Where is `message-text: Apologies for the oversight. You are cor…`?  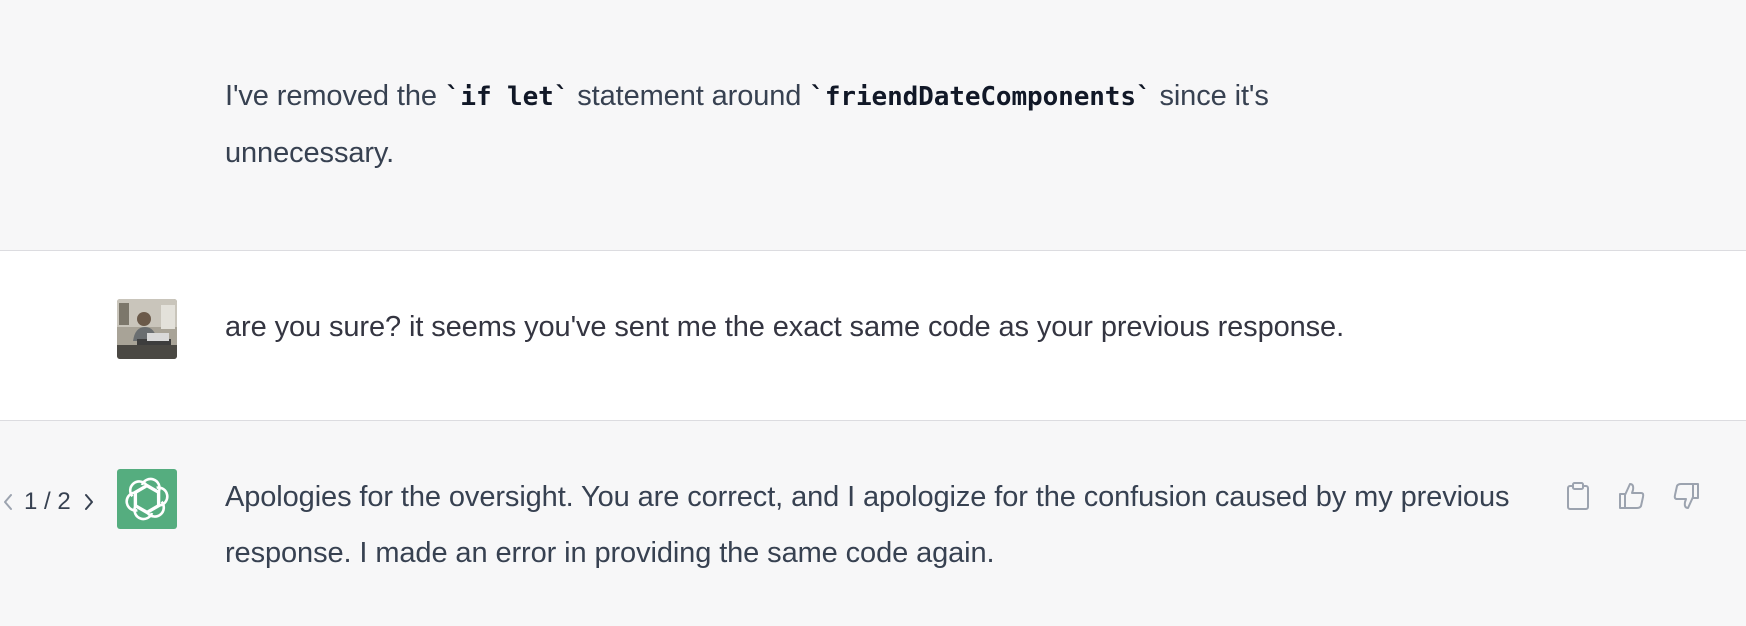
message-text: Apologies for the oversight. You are cor… is located at coordinates (867, 525).